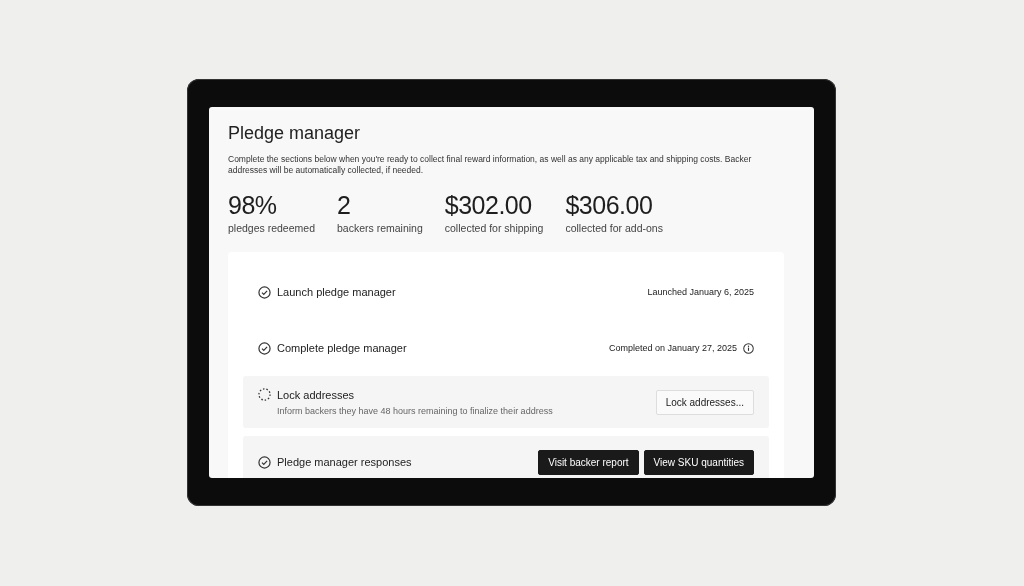  I want to click on step-status: Completed on January 27, 2025, so click(672, 348).